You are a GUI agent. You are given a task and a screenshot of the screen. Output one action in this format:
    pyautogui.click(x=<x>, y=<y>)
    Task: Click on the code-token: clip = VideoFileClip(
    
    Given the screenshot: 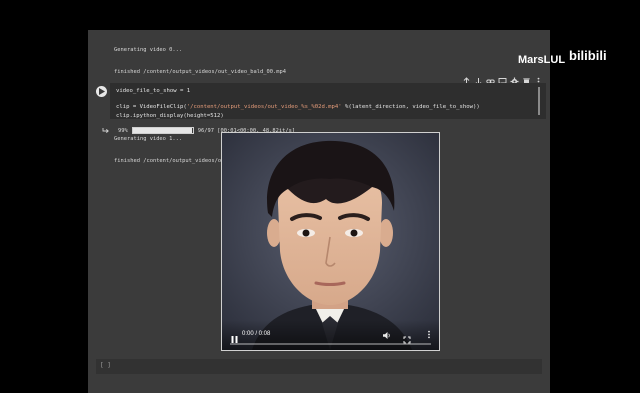 What is the action you would take?
    pyautogui.click(x=151, y=107)
    